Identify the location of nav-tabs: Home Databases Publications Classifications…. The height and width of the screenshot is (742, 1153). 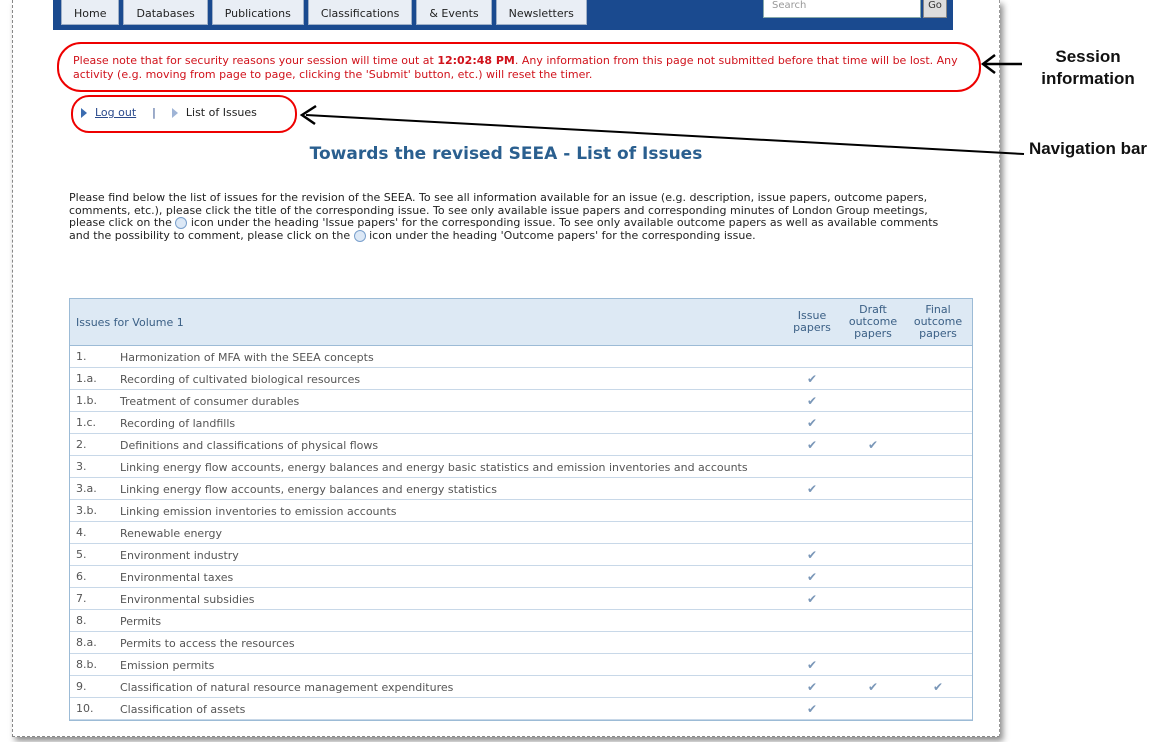
(324, 15).